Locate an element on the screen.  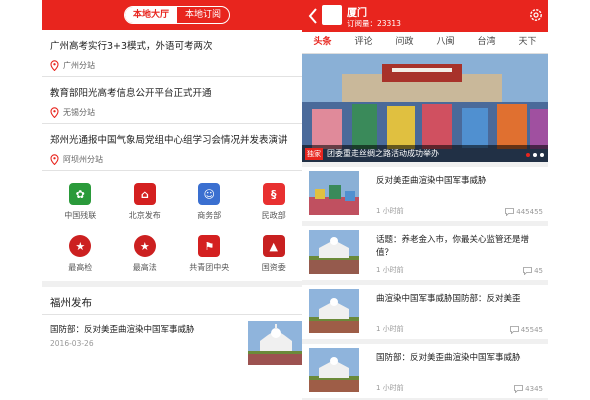
agency-item: § 民政部 is located at coordinates (274, 201).